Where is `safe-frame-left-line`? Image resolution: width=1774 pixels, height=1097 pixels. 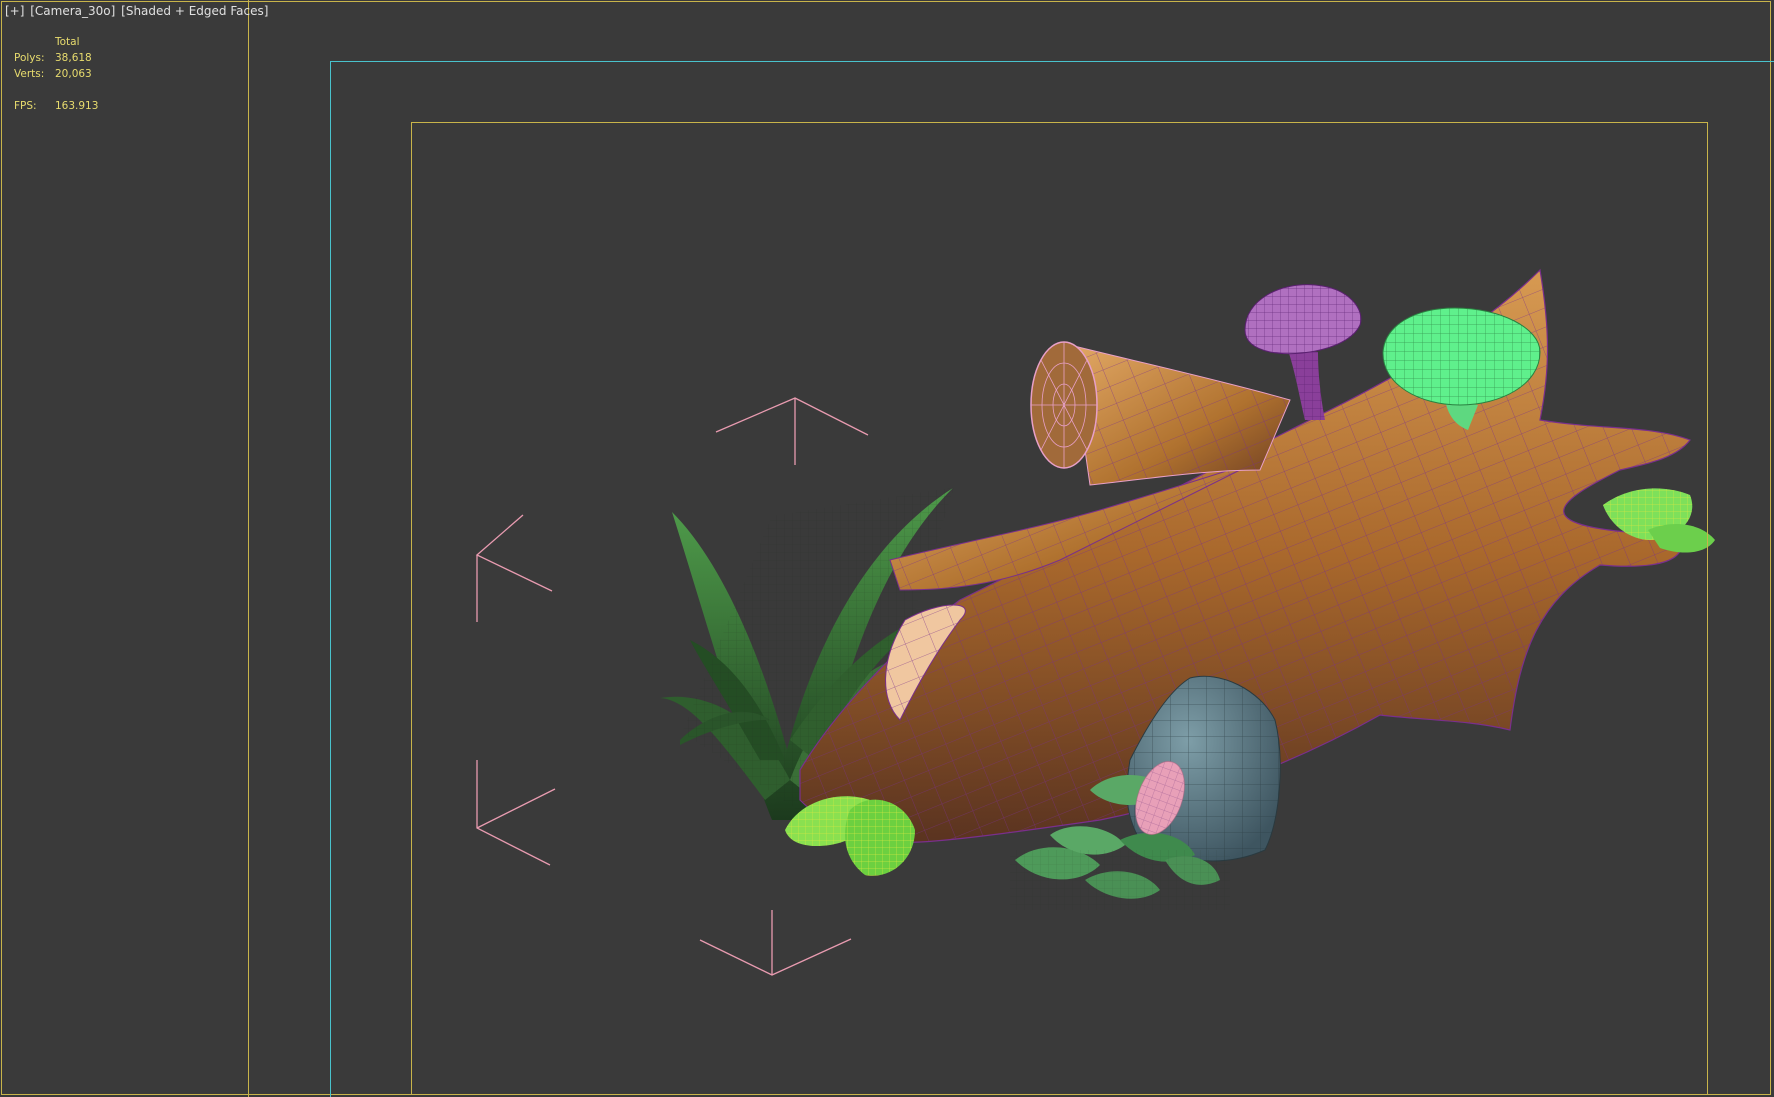
safe-frame-left-line is located at coordinates (248, 548).